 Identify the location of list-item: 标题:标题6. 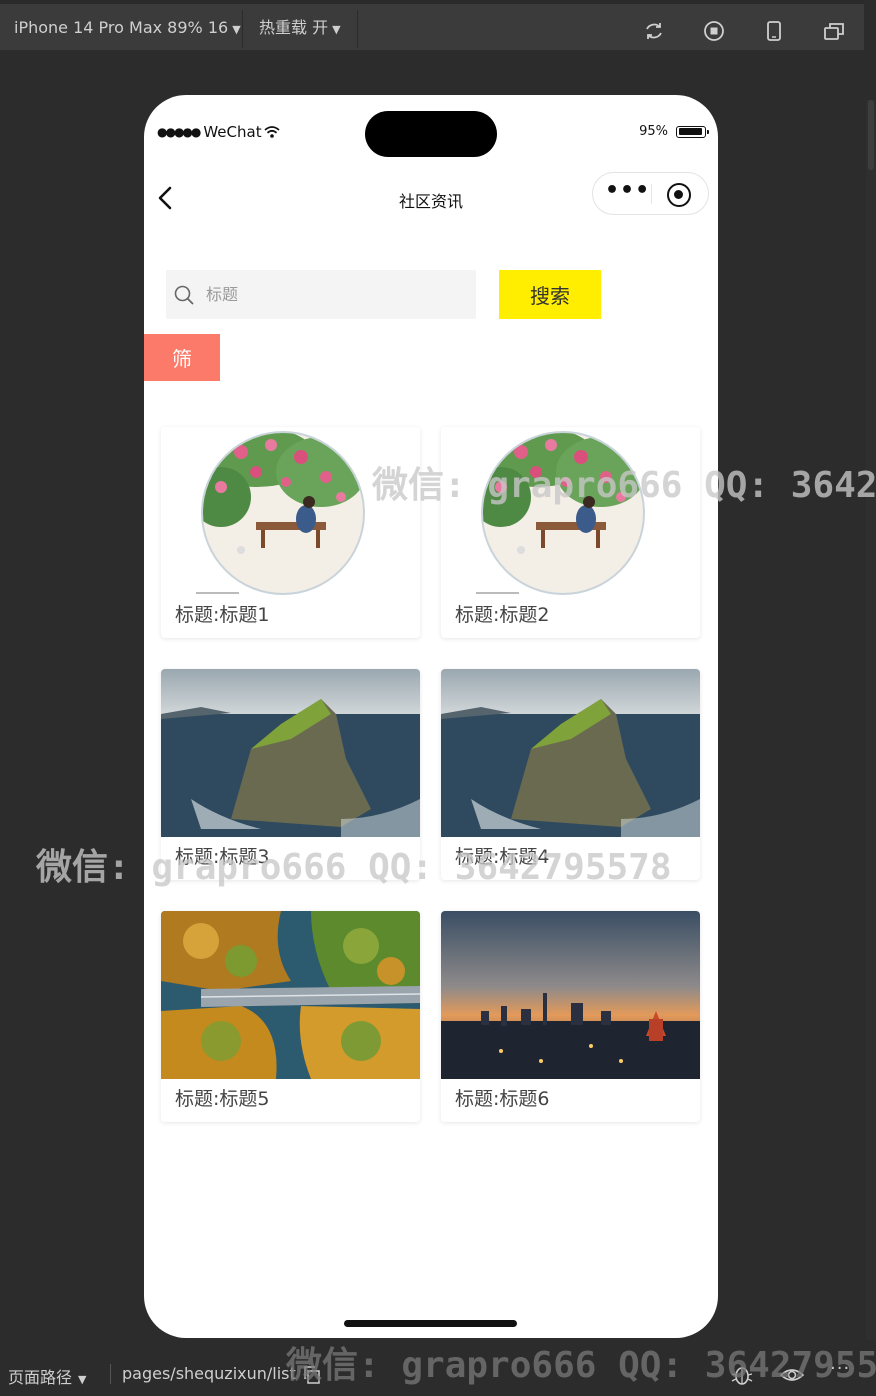
(570, 1016).